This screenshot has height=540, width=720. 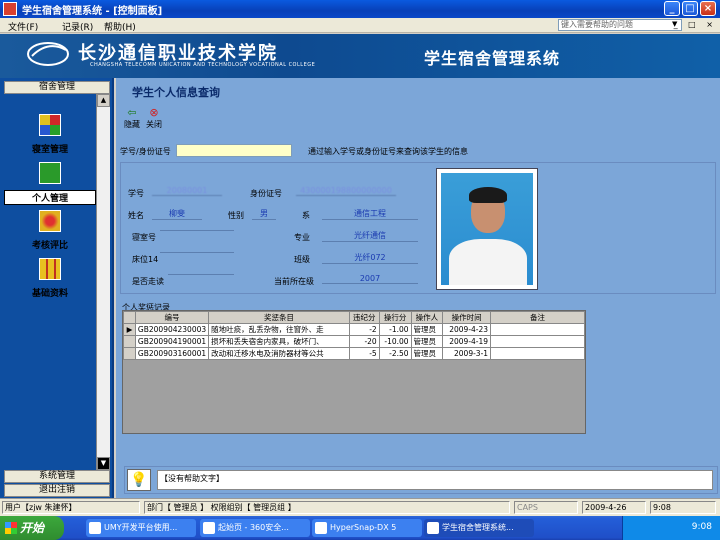 I want to click on help-question-input: 键入需要帮助的问题, so click(x=620, y=25).